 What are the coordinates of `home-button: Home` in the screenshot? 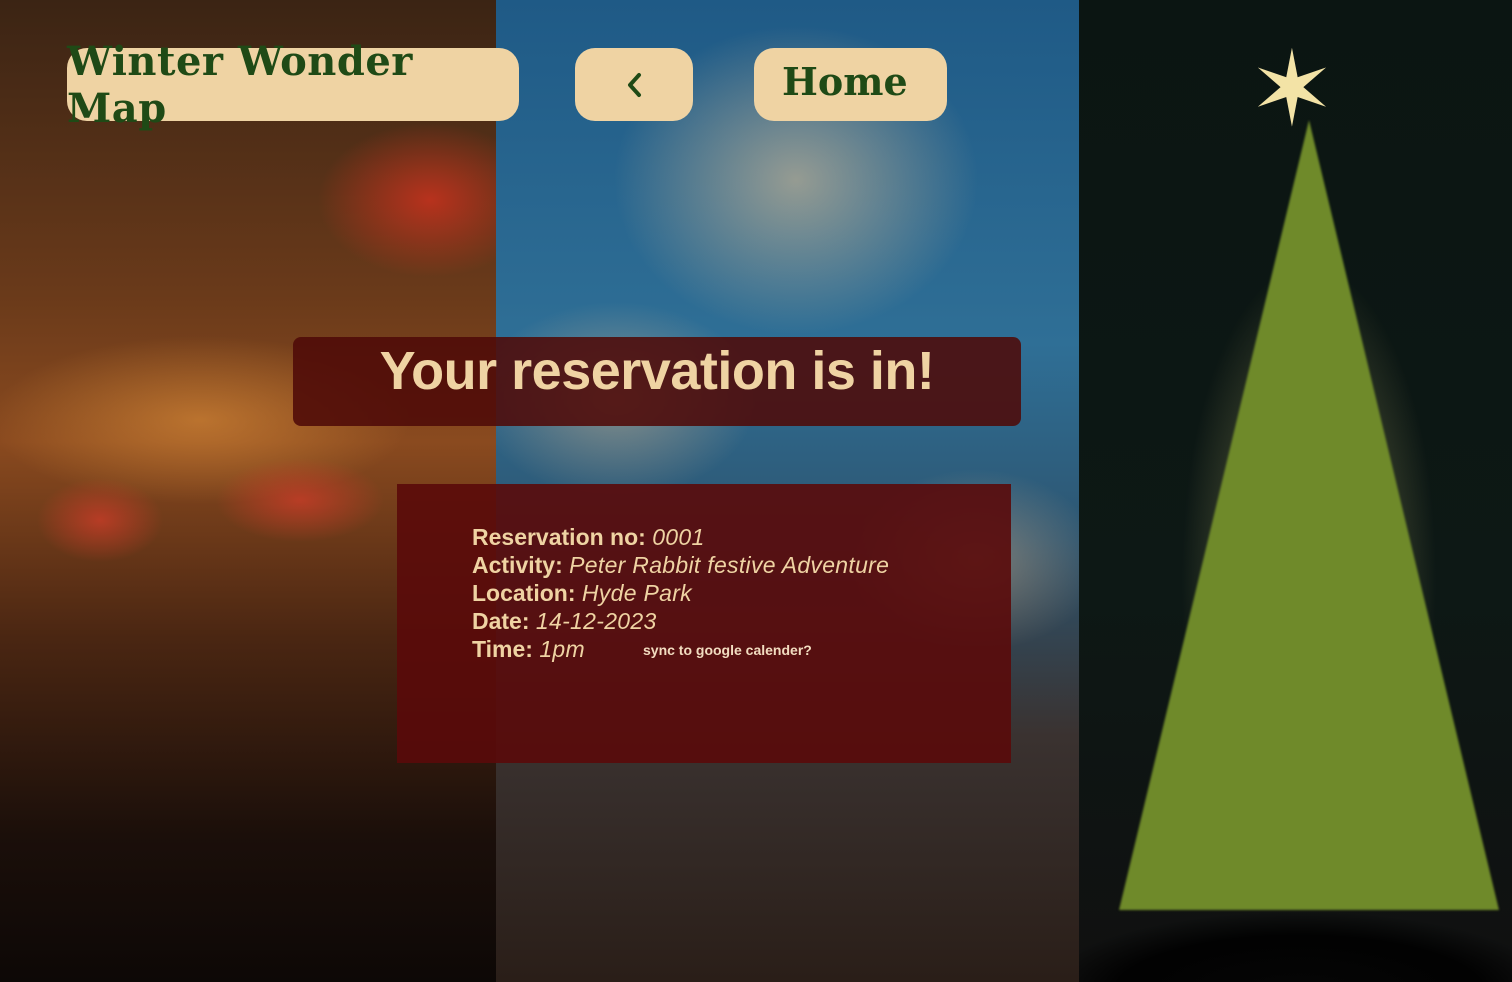 It's located at (850, 84).